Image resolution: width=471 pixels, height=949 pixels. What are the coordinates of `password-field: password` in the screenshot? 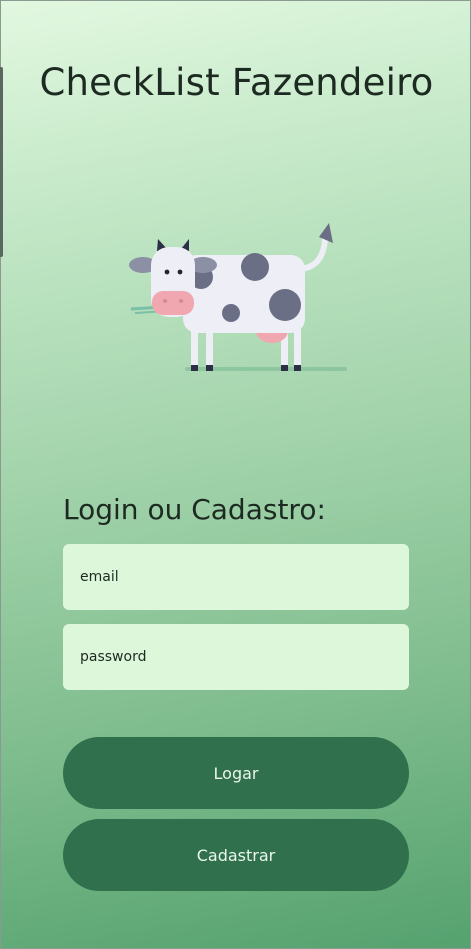 It's located at (236, 657).